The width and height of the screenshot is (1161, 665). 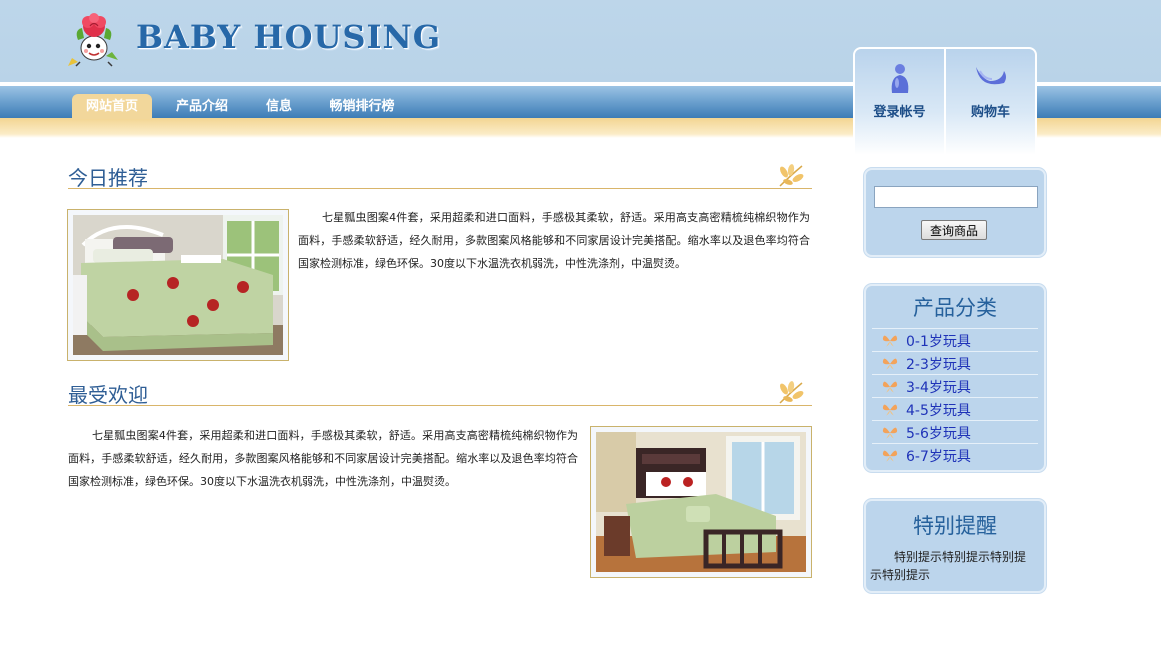 What do you see at coordinates (440, 176) in the screenshot?
I see `section-today-header: 今日推荐` at bounding box center [440, 176].